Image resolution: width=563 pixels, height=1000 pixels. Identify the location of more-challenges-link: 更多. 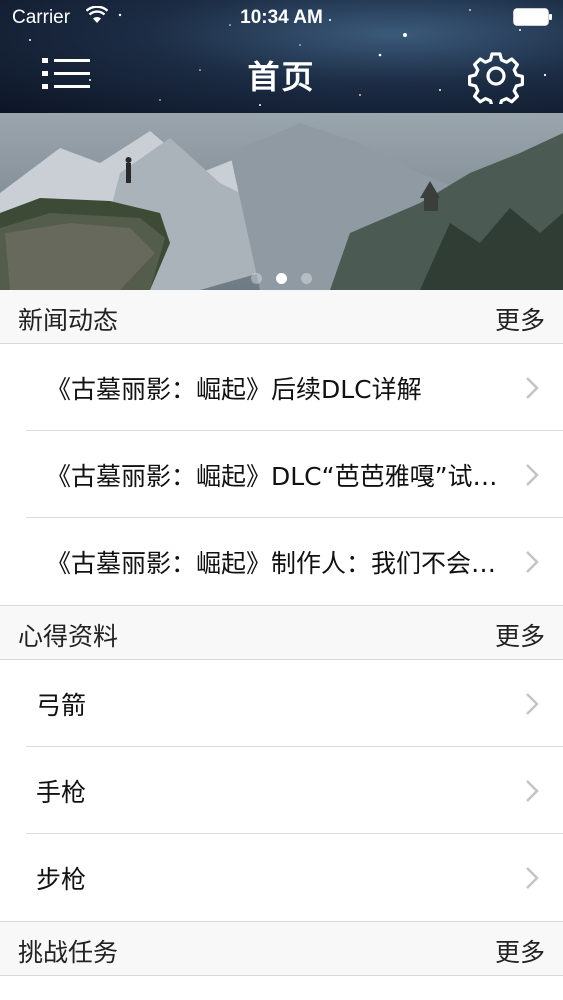
(520, 951).